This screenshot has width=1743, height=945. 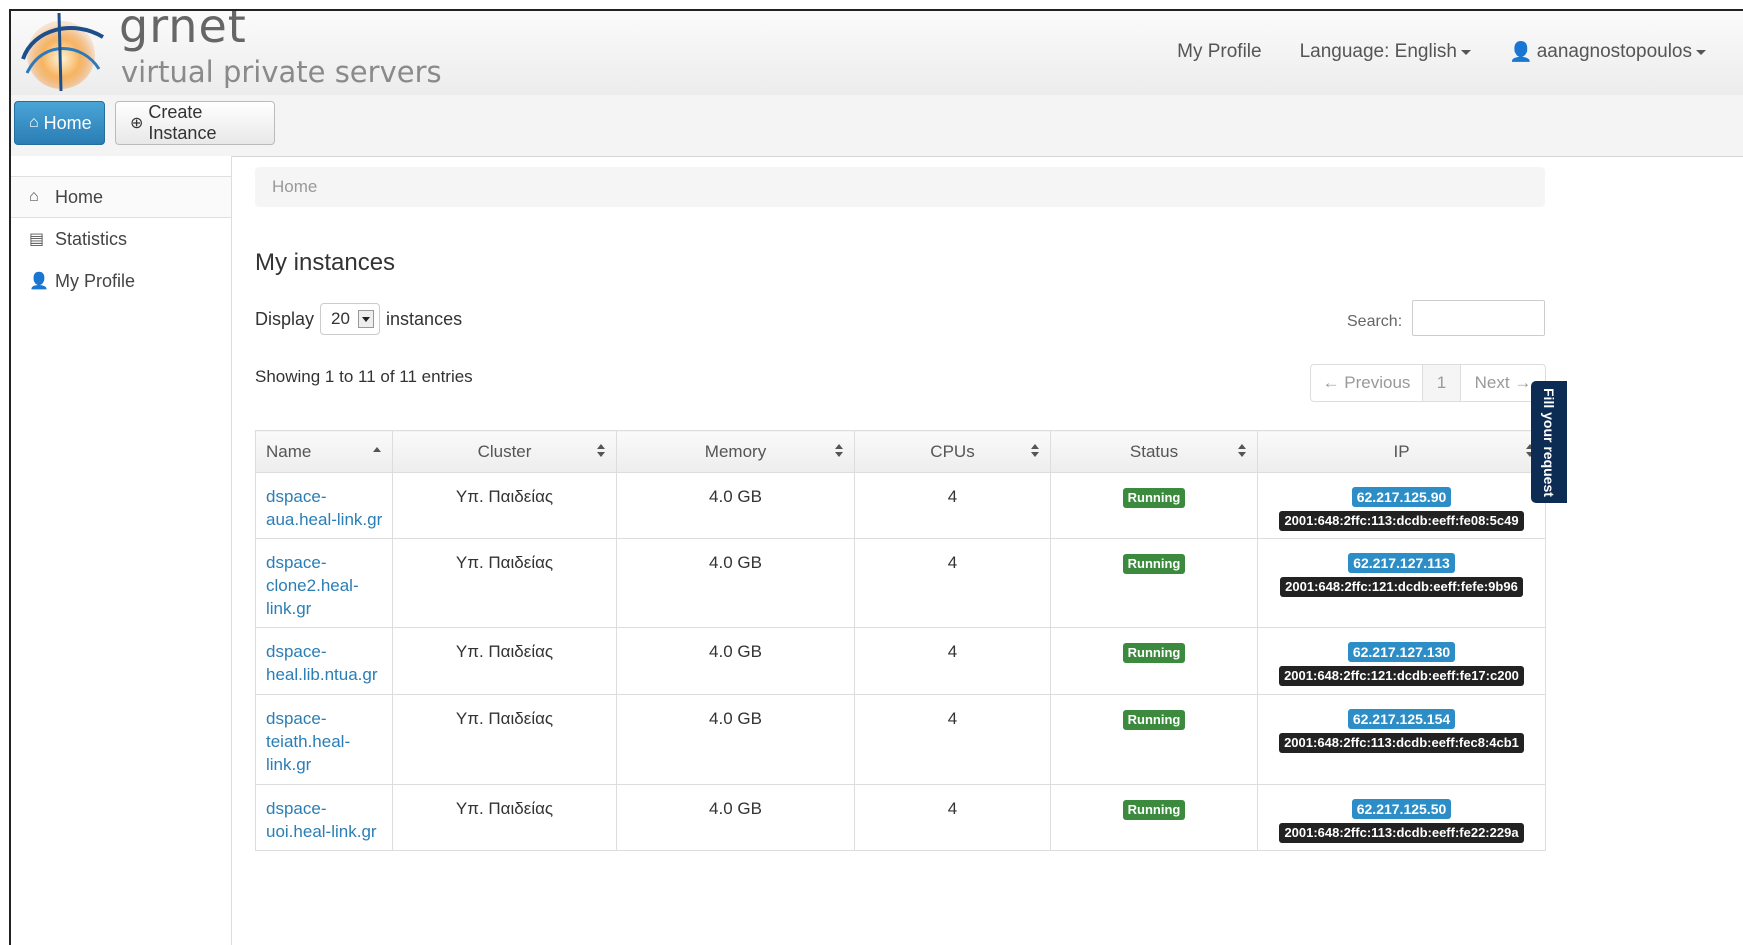 I want to click on create-instance-button: ⊕ Create Instance, so click(x=195, y=123).